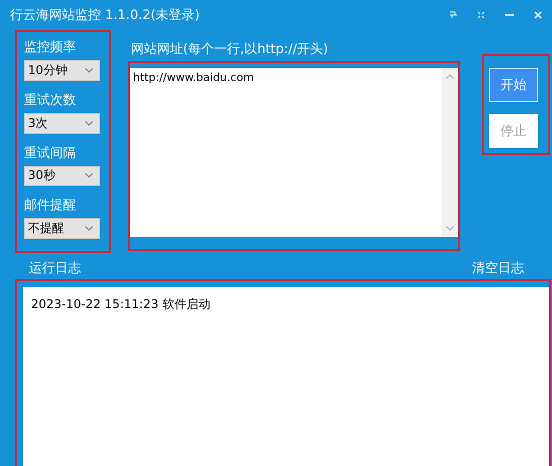 The image size is (552, 466). What do you see at coordinates (62, 123) in the screenshot?
I see `dropdown: 3次` at bounding box center [62, 123].